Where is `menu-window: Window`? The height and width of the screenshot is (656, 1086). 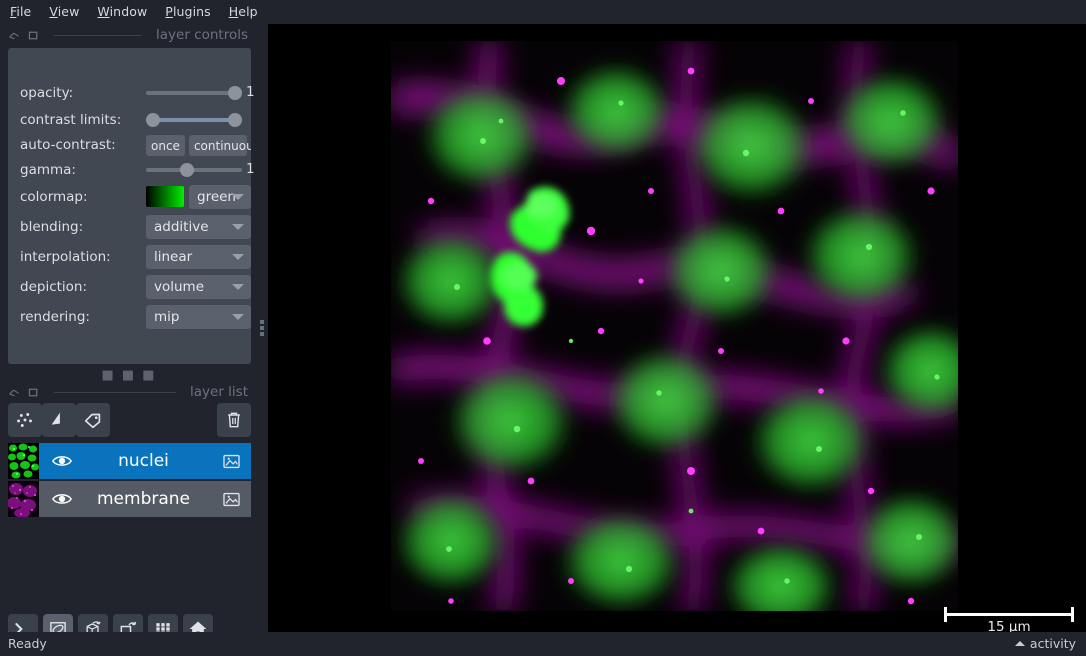 menu-window: Window is located at coordinates (122, 12).